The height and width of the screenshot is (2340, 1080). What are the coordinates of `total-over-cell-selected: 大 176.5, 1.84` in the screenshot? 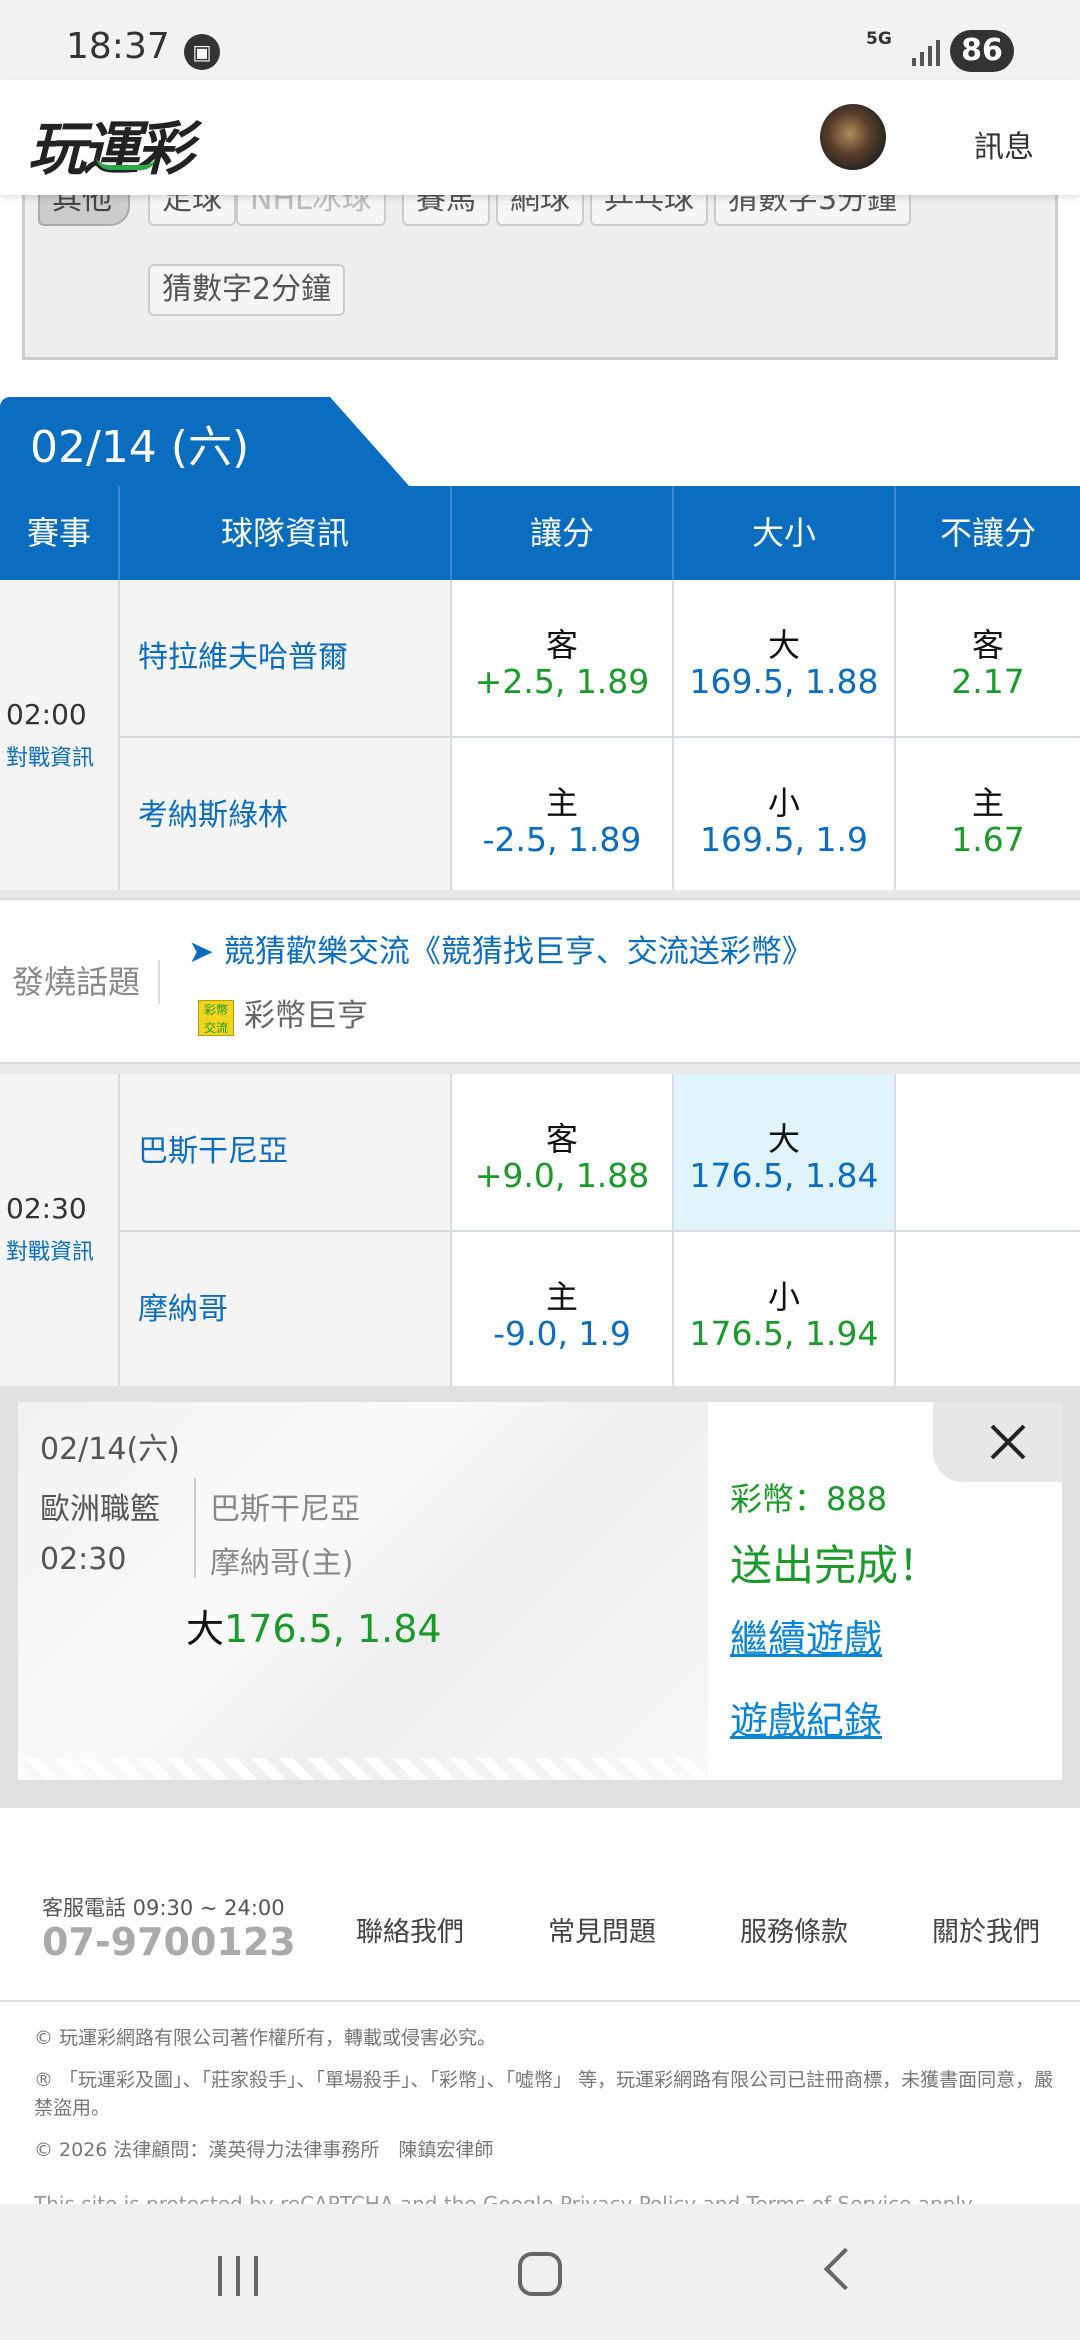 It's located at (785, 1152).